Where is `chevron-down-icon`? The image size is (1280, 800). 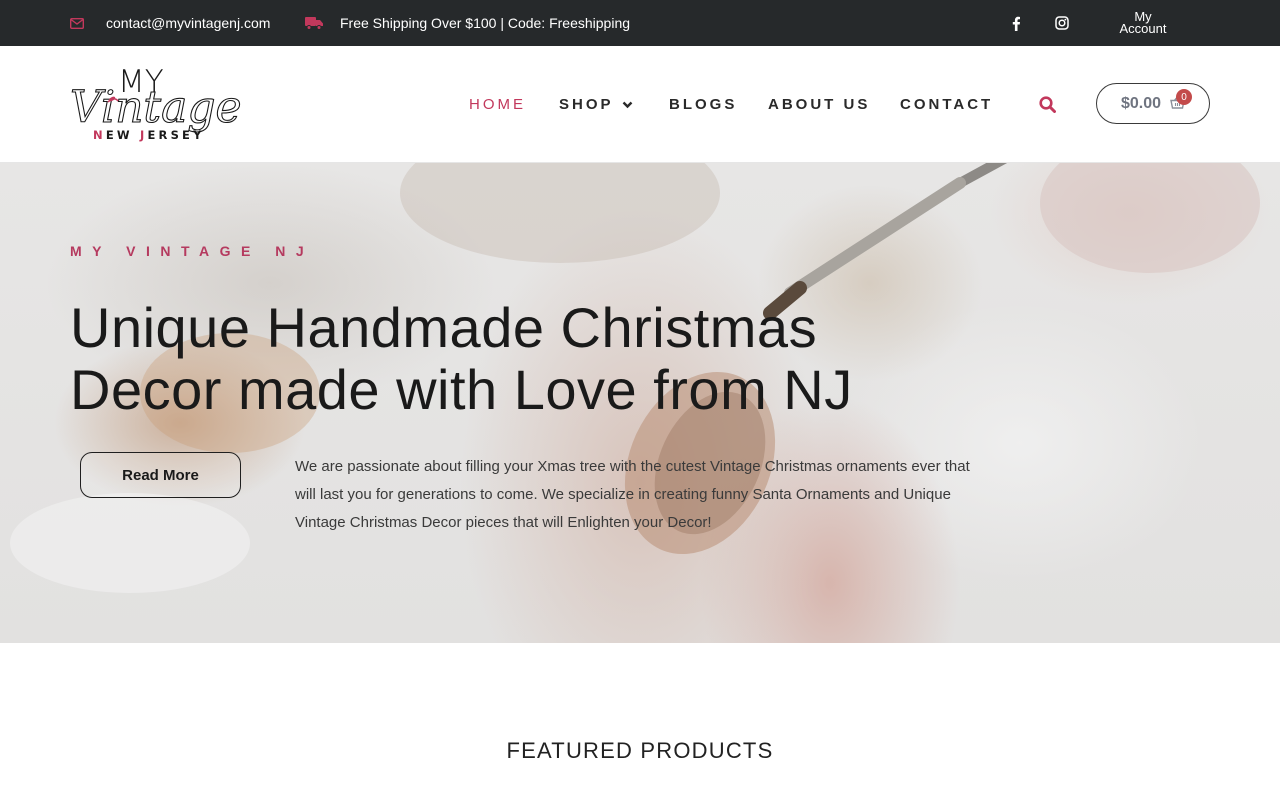
chevron-down-icon is located at coordinates (627, 104).